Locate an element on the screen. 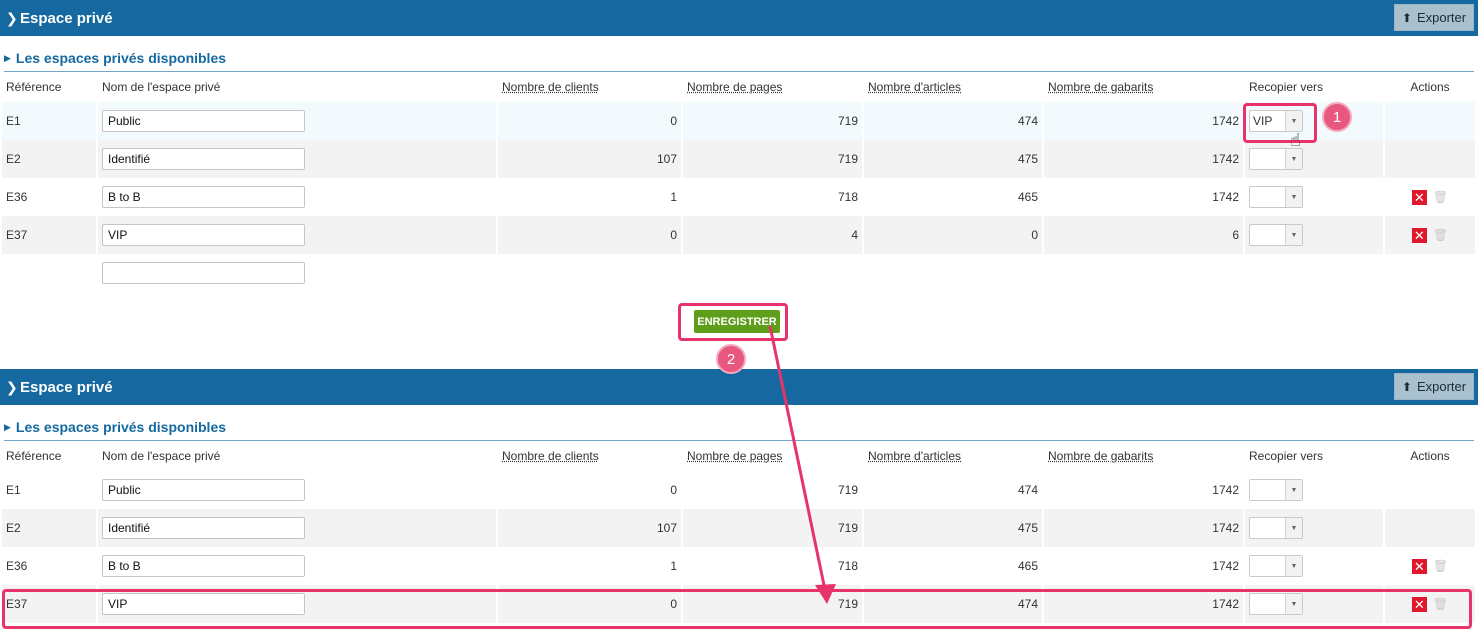 The height and width of the screenshot is (638, 1478). panel-header: ❯ Espace privé ⬆ Exporter is located at coordinates (739, 387).